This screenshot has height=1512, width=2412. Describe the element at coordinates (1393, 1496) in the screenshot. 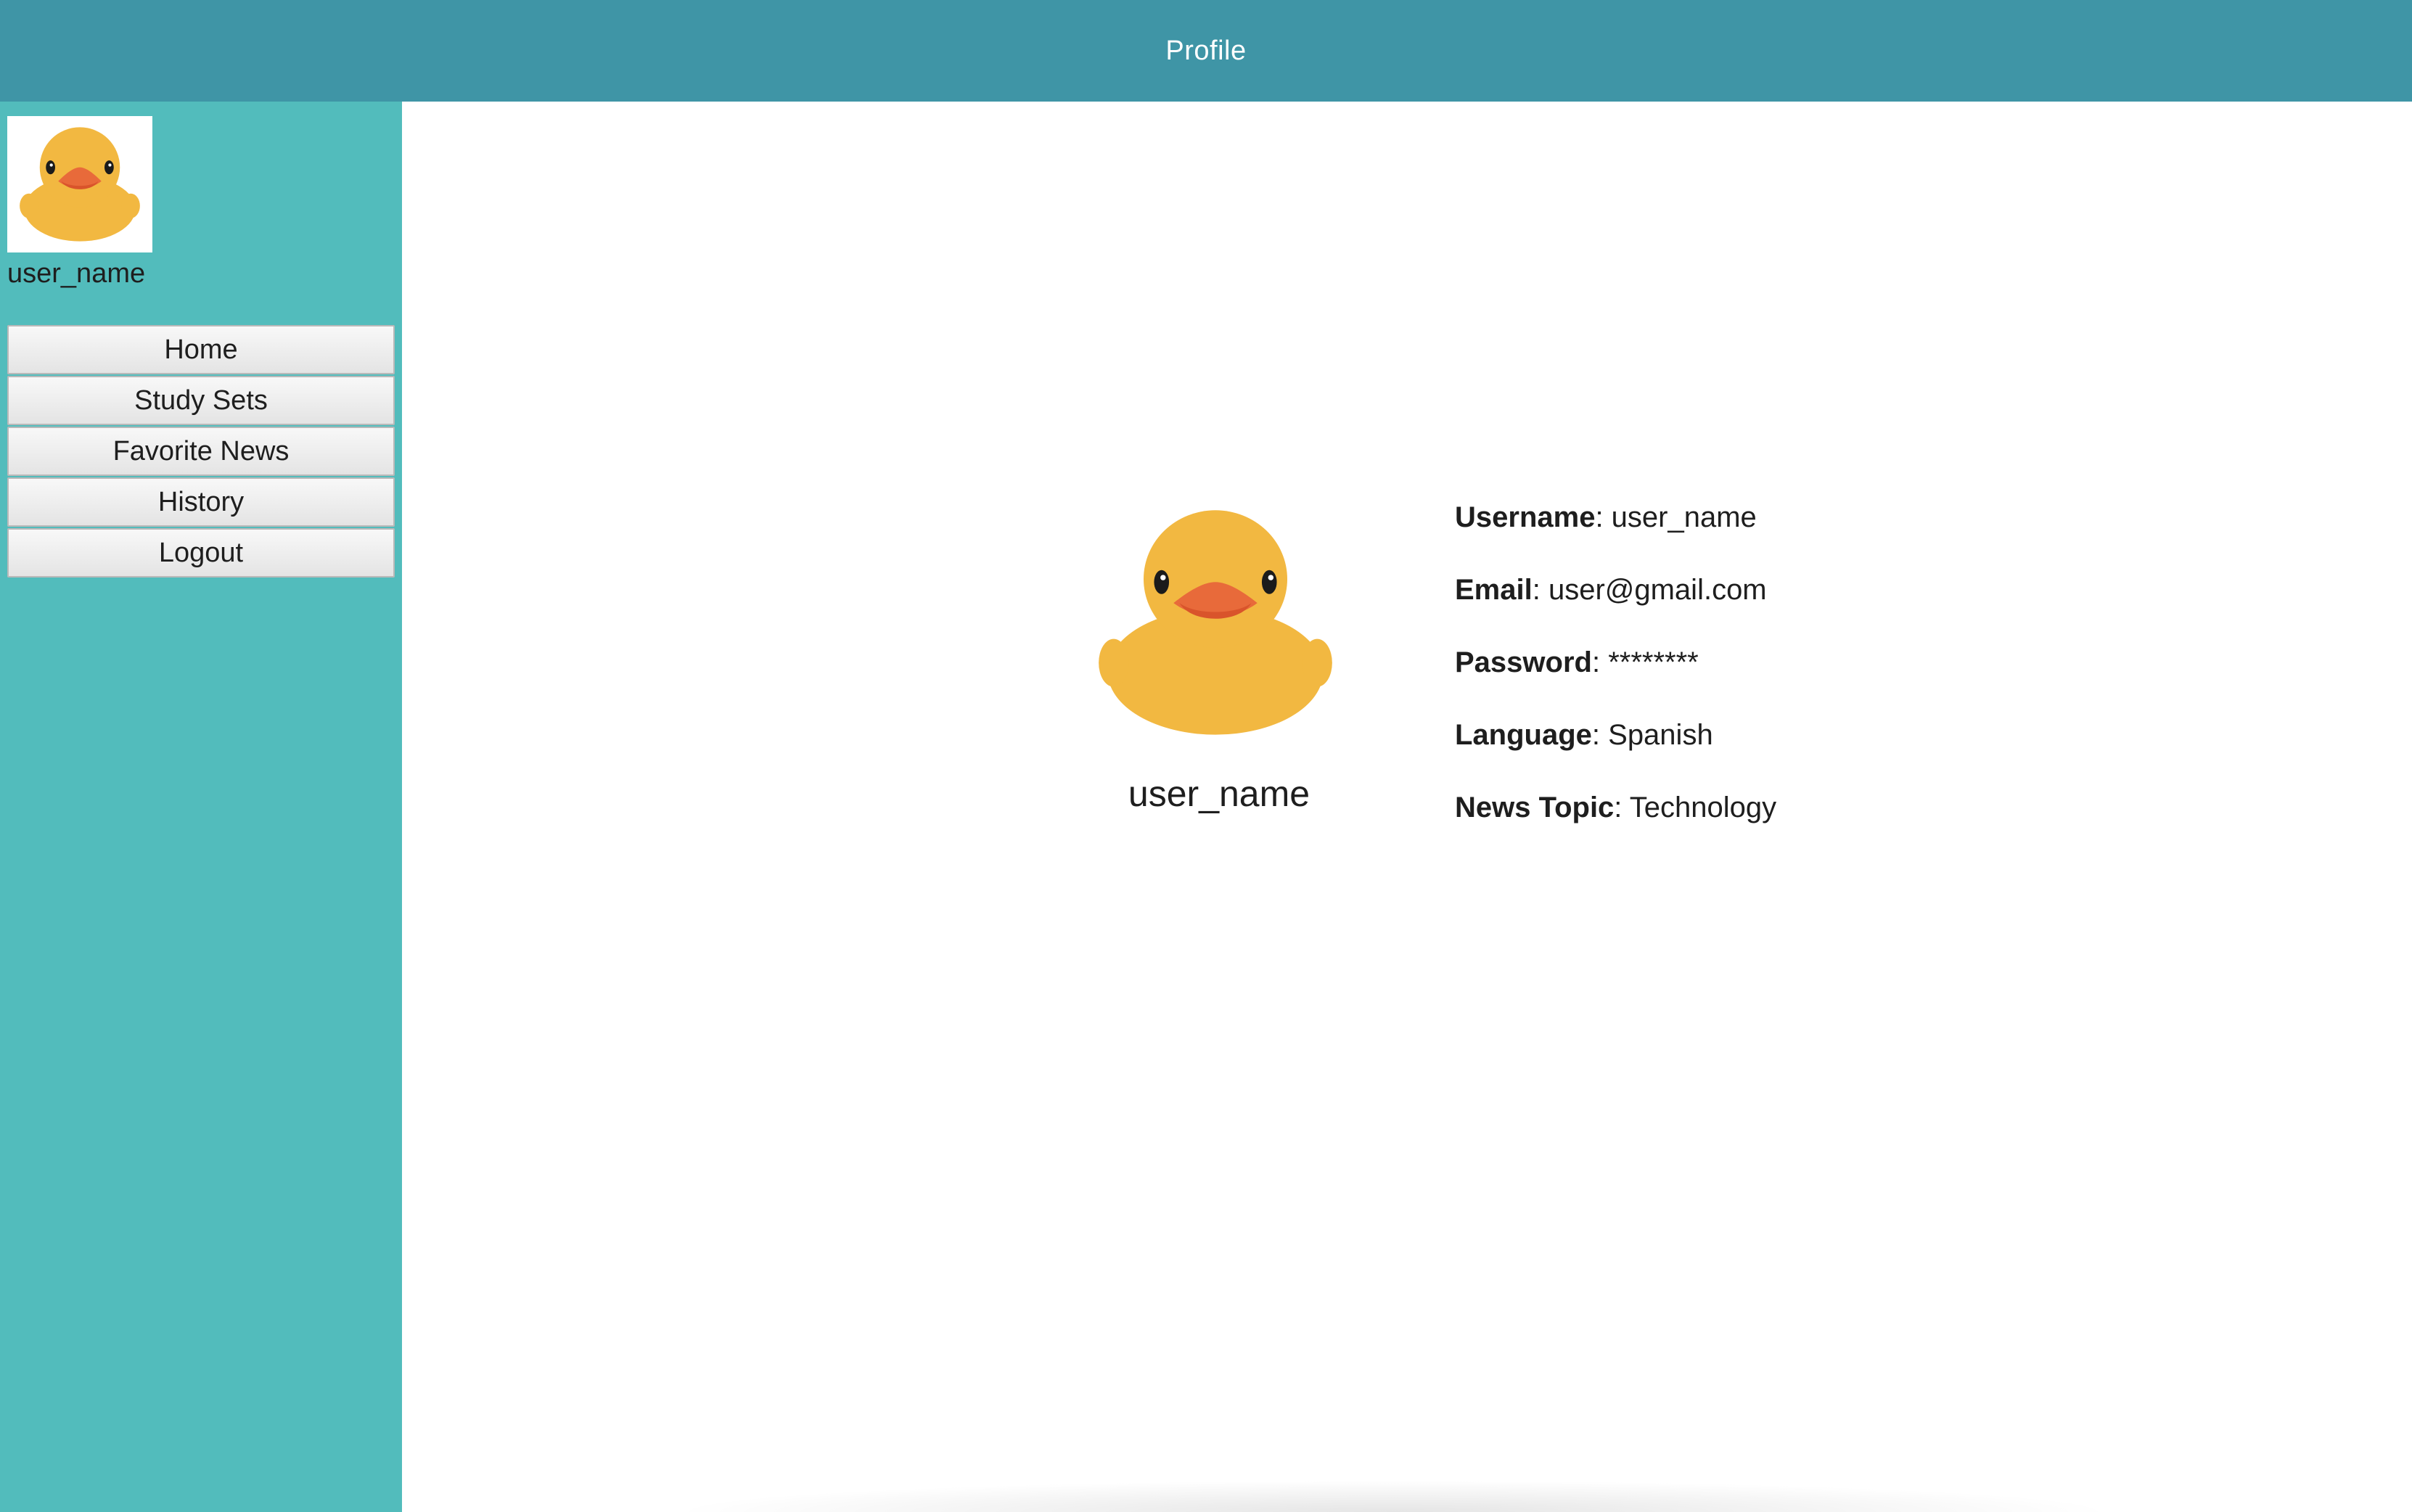

I see `bottom-shadow` at that location.